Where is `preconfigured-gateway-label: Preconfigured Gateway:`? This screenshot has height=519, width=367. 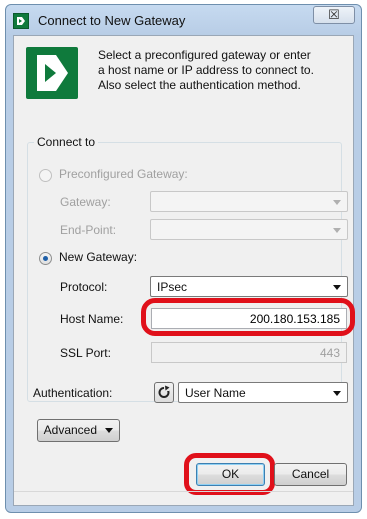 preconfigured-gateway-label: Preconfigured Gateway: is located at coordinates (123, 174).